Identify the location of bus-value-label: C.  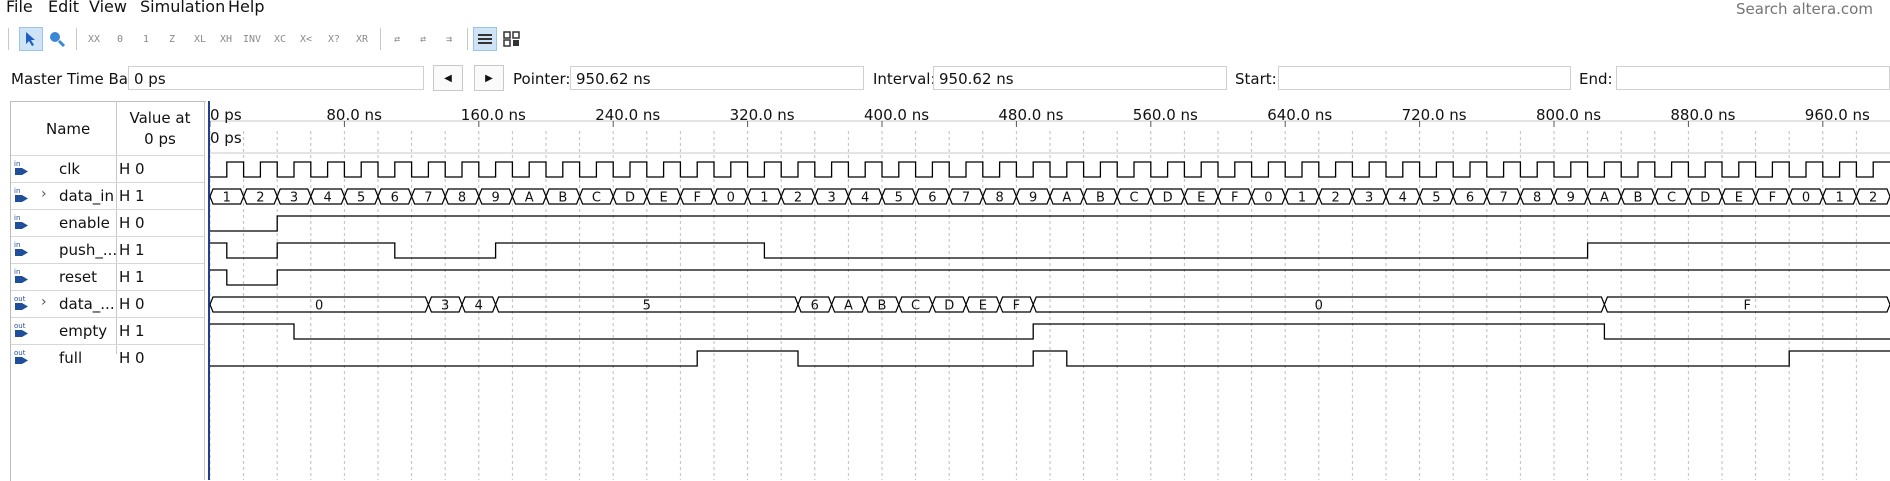
(915, 306).